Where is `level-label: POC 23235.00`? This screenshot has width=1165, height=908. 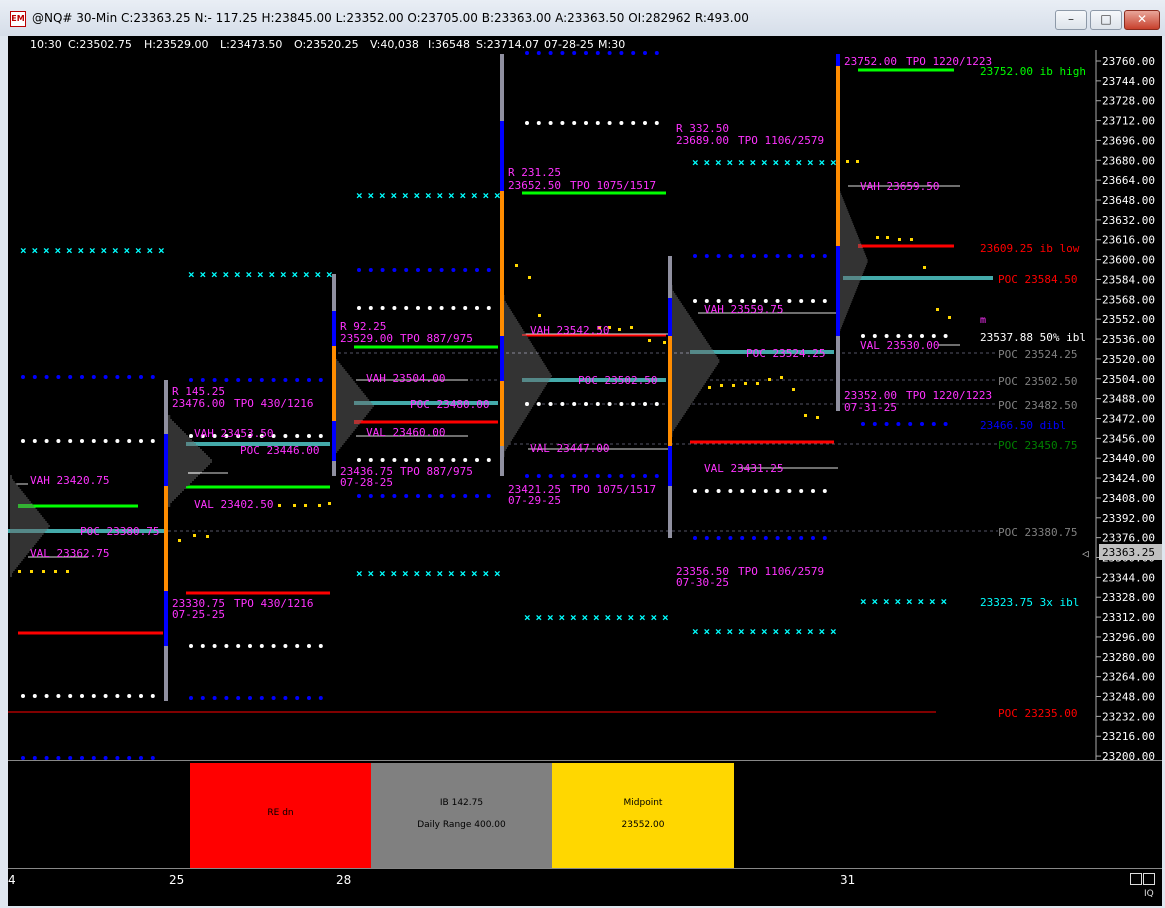 level-label: POC 23235.00 is located at coordinates (1037, 713).